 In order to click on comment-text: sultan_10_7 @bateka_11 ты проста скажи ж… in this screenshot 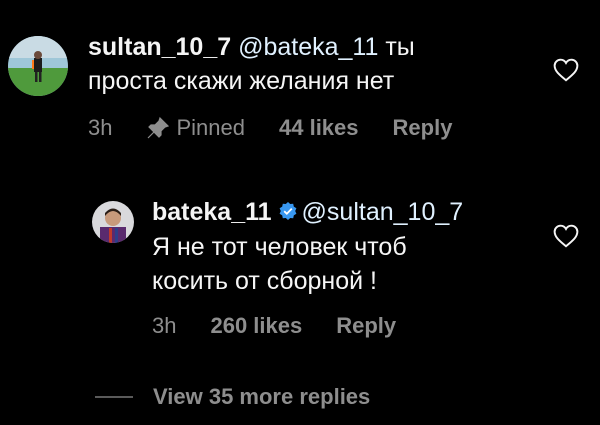, I will do `click(313, 64)`.